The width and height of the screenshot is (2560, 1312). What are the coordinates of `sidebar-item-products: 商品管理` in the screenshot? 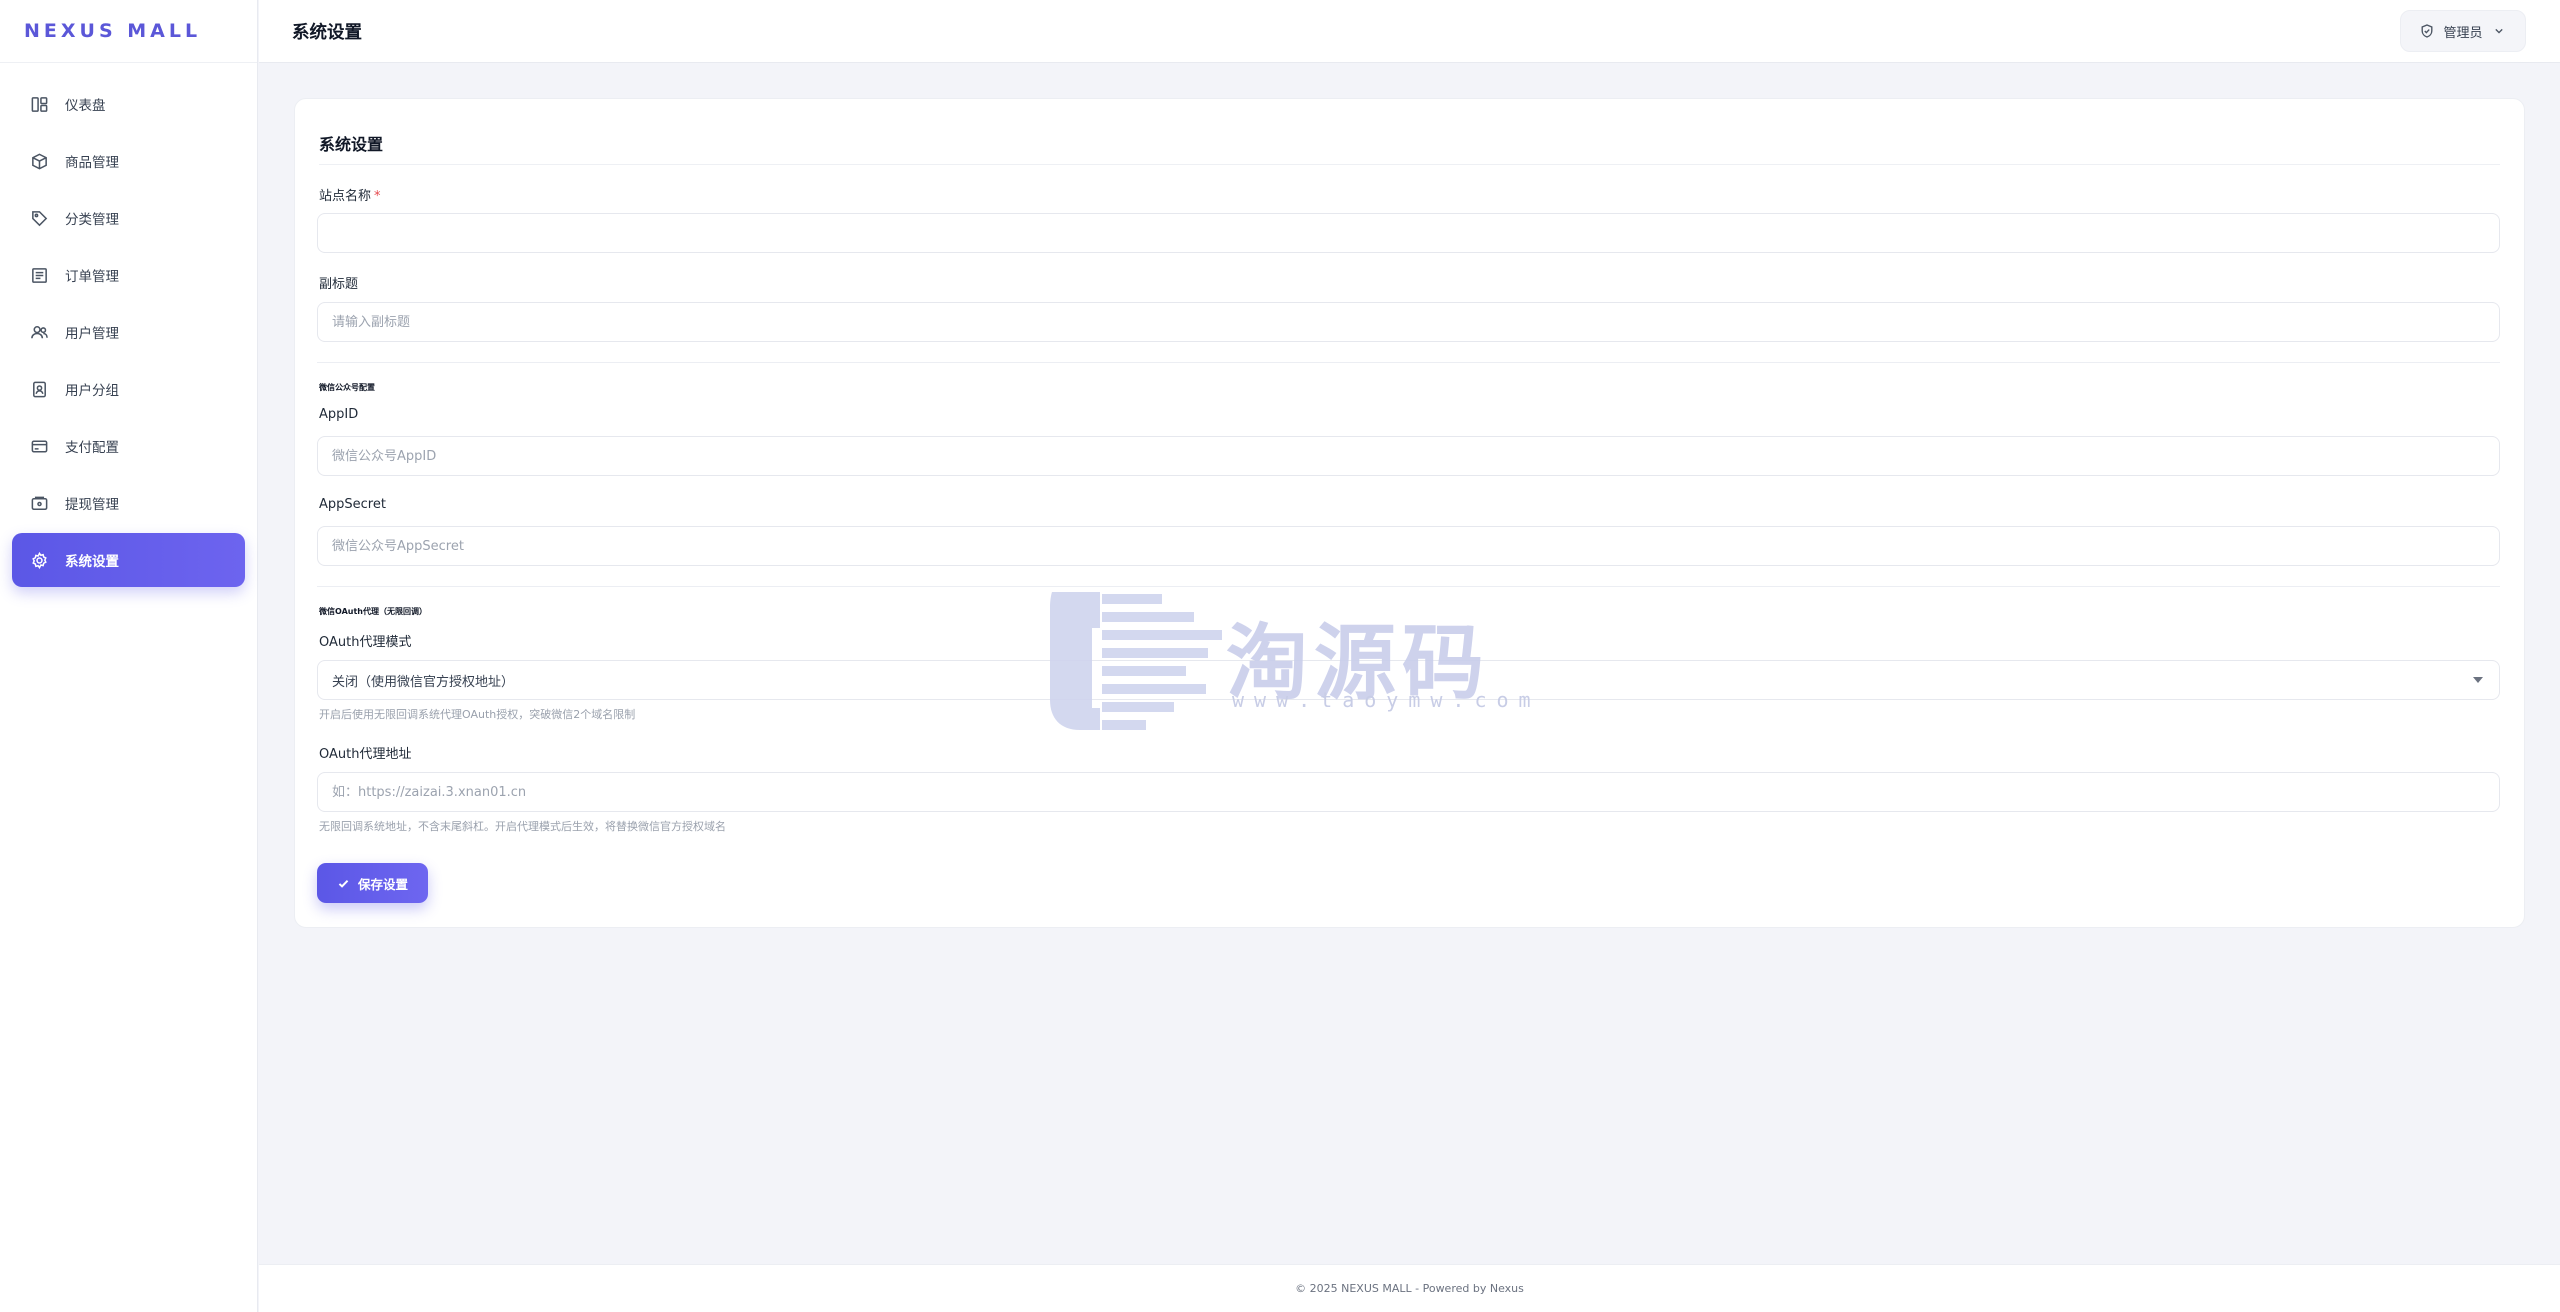 It's located at (128, 161).